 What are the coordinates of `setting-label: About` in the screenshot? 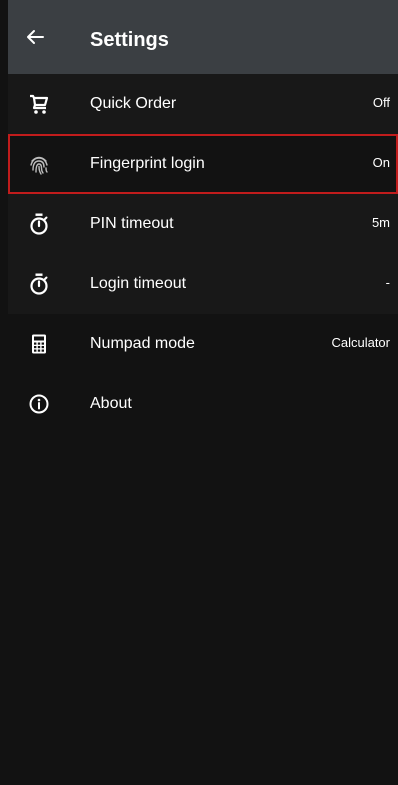 It's located at (111, 403).